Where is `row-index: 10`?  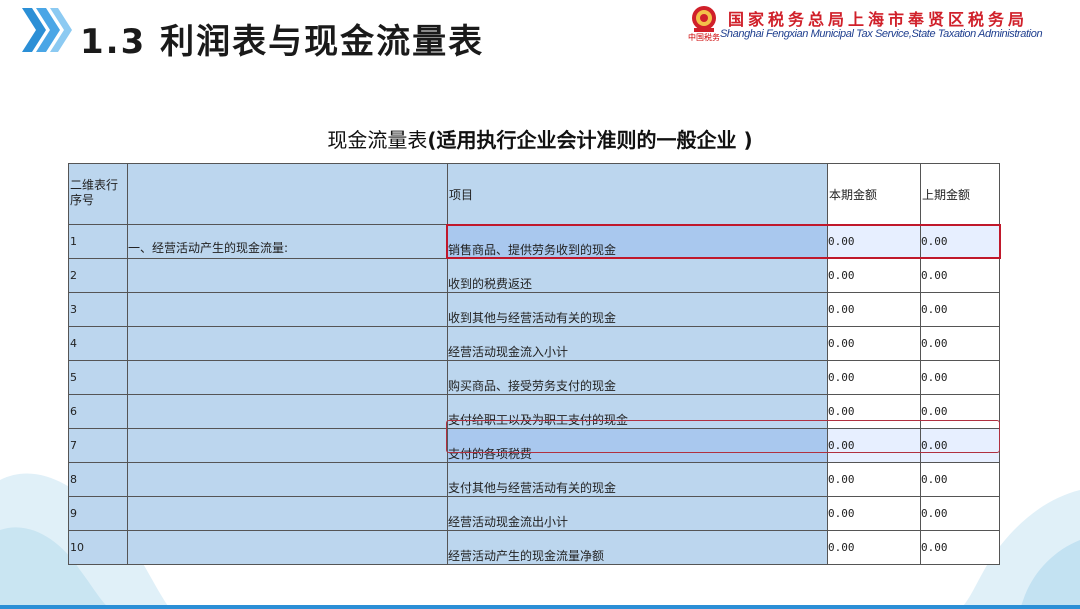 row-index: 10 is located at coordinates (98, 547).